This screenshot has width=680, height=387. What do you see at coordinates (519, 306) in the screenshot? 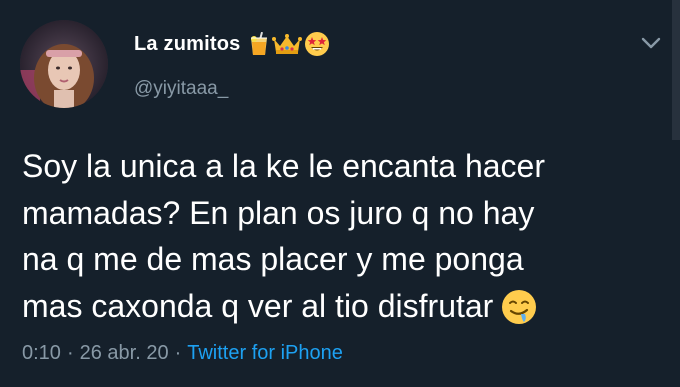
I see `drooling-face-emoji` at bounding box center [519, 306].